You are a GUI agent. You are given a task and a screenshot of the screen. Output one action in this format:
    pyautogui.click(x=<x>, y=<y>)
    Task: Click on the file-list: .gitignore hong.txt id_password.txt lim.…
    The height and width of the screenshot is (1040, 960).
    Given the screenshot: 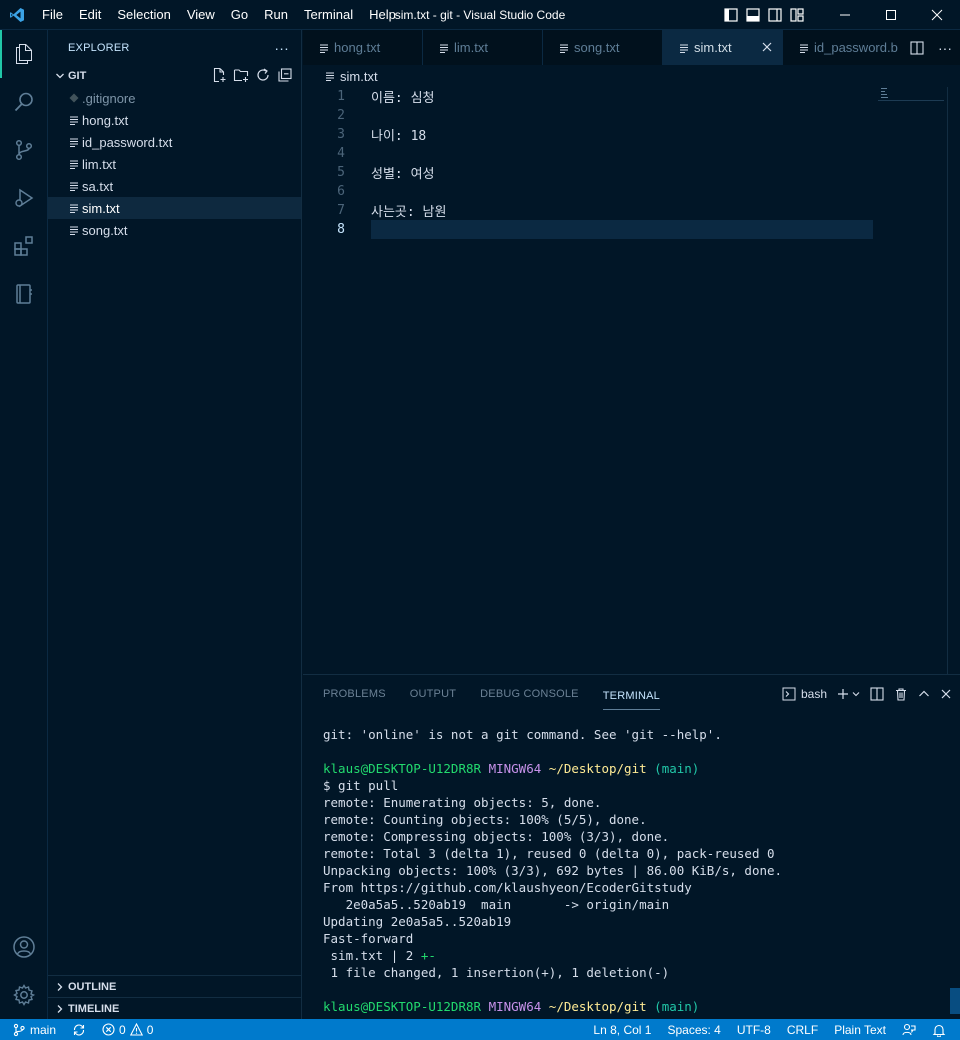 What is the action you would take?
    pyautogui.click(x=174, y=164)
    